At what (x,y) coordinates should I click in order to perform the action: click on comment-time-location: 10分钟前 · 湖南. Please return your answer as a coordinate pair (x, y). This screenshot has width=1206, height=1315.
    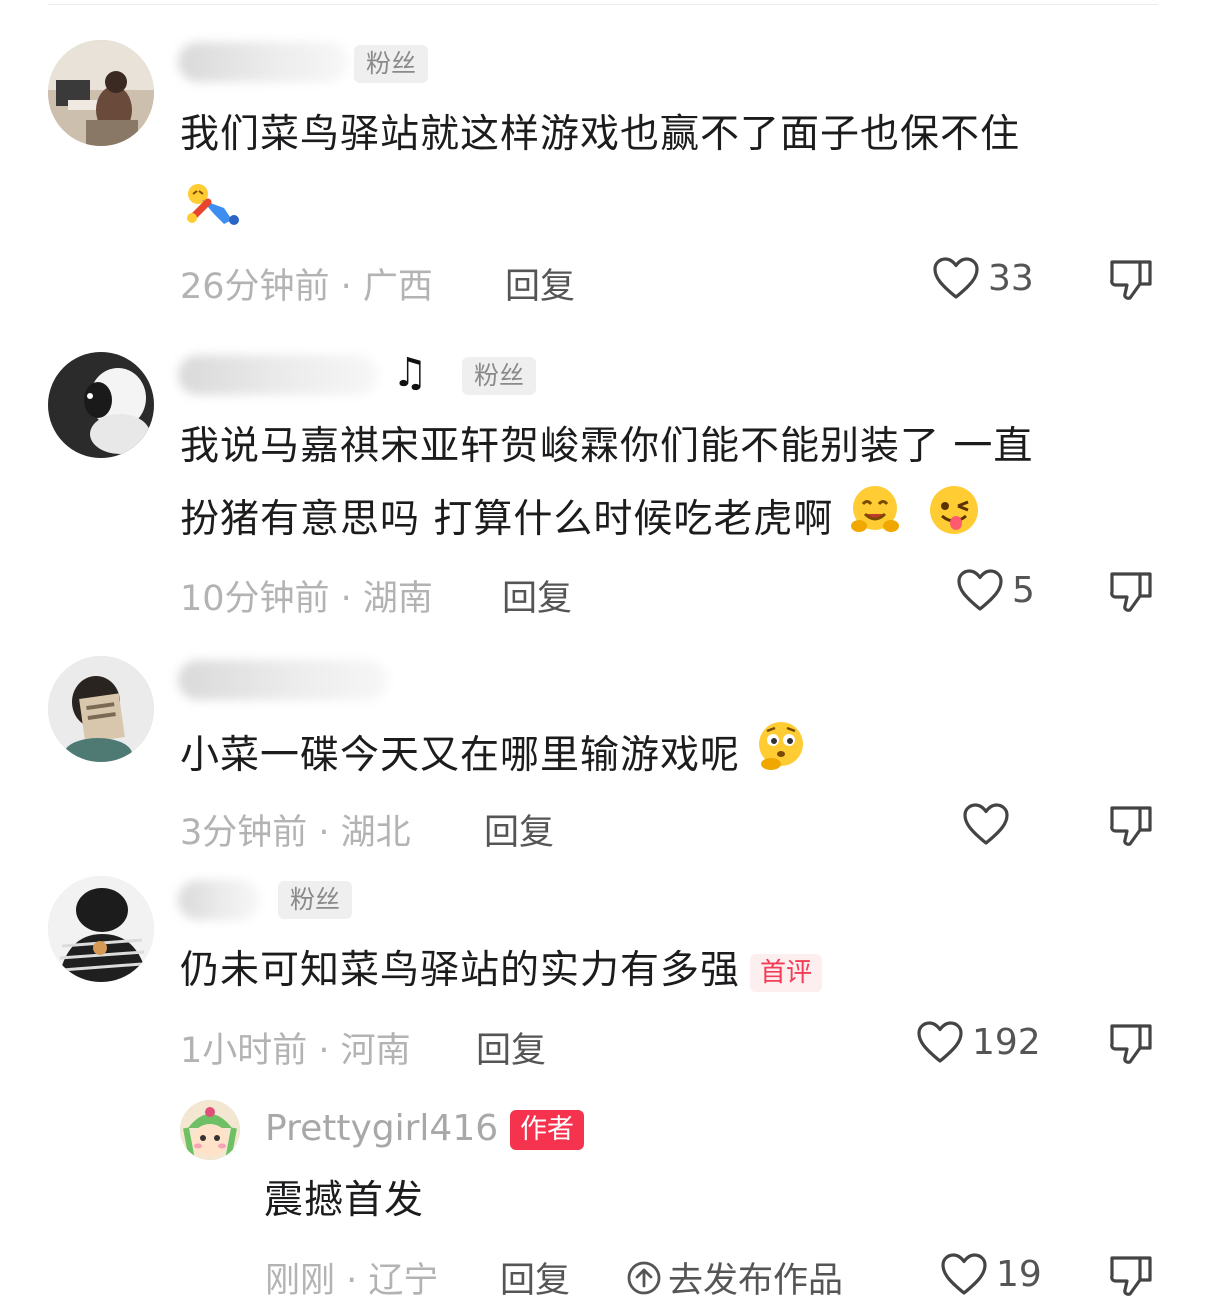
    Looking at the image, I should click on (306, 599).